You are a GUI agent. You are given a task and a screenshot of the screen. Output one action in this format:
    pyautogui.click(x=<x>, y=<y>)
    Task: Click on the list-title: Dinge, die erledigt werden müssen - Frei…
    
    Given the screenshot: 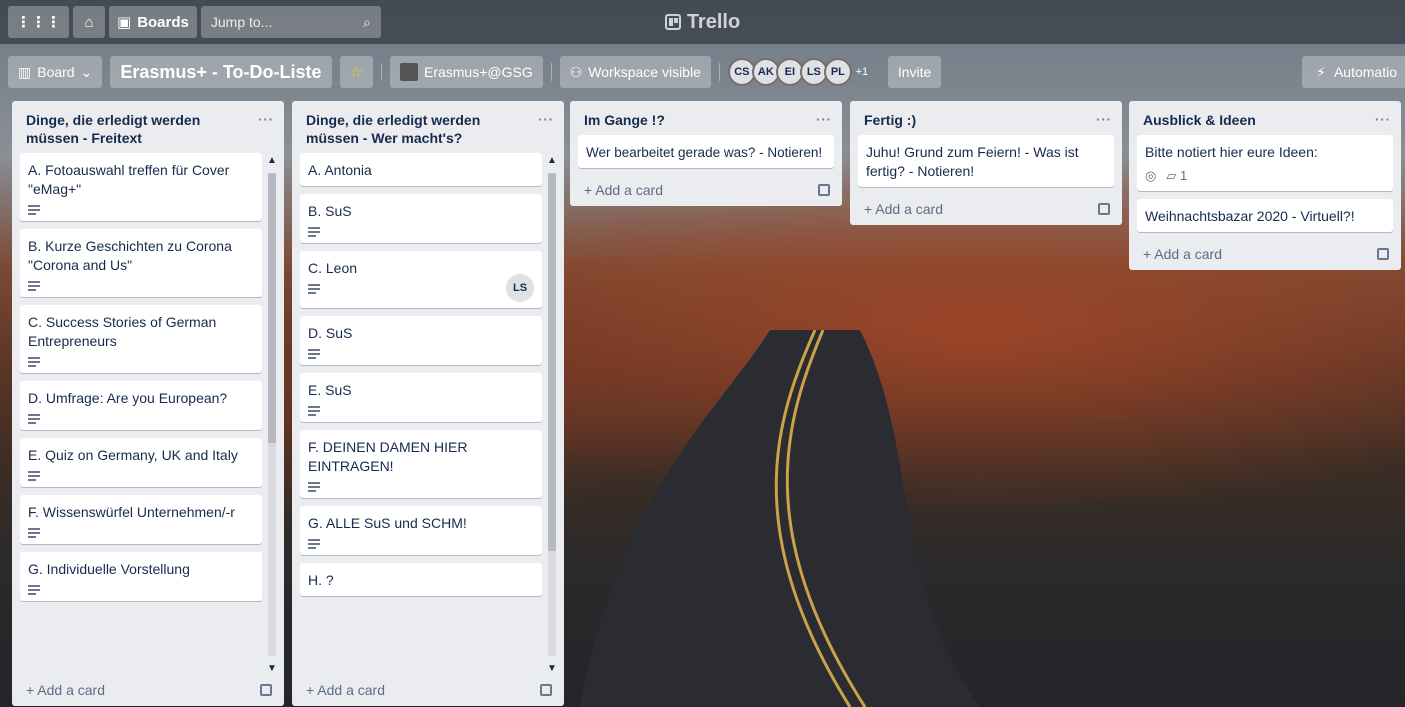 What is the action you would take?
    pyautogui.click(x=113, y=129)
    